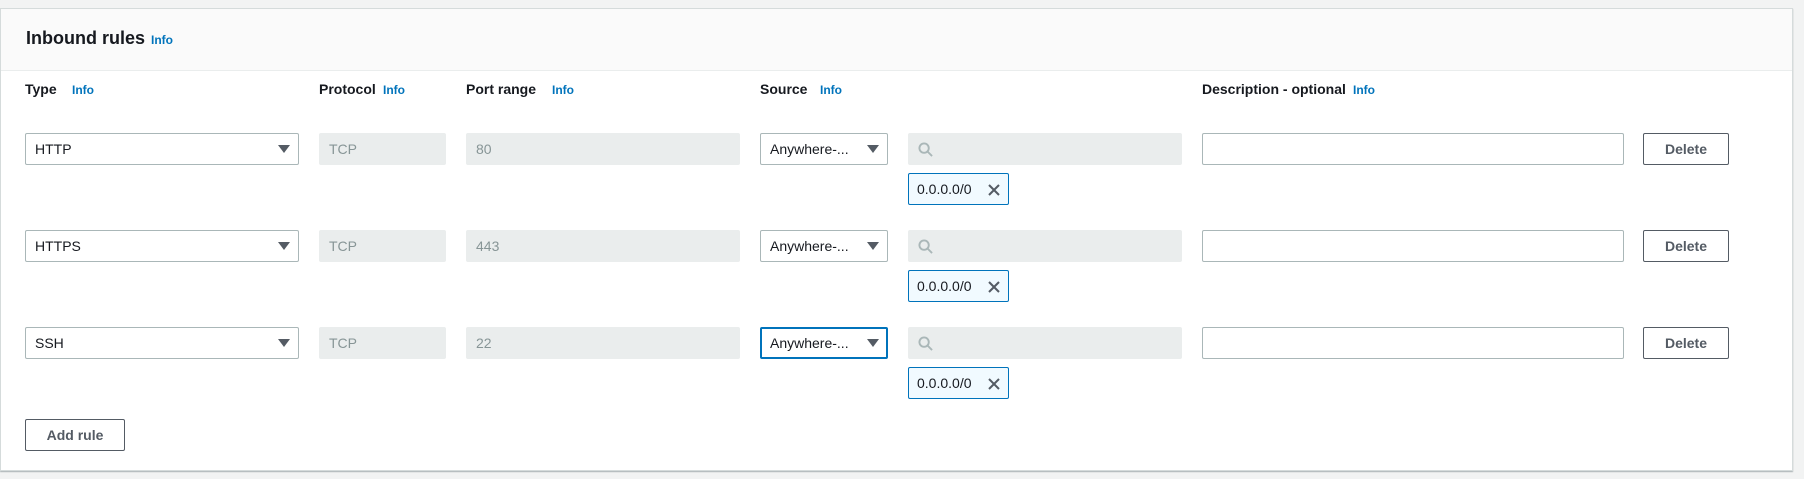 This screenshot has width=1804, height=479. What do you see at coordinates (501, 89) in the screenshot?
I see `column-header-port-range: Port range` at bounding box center [501, 89].